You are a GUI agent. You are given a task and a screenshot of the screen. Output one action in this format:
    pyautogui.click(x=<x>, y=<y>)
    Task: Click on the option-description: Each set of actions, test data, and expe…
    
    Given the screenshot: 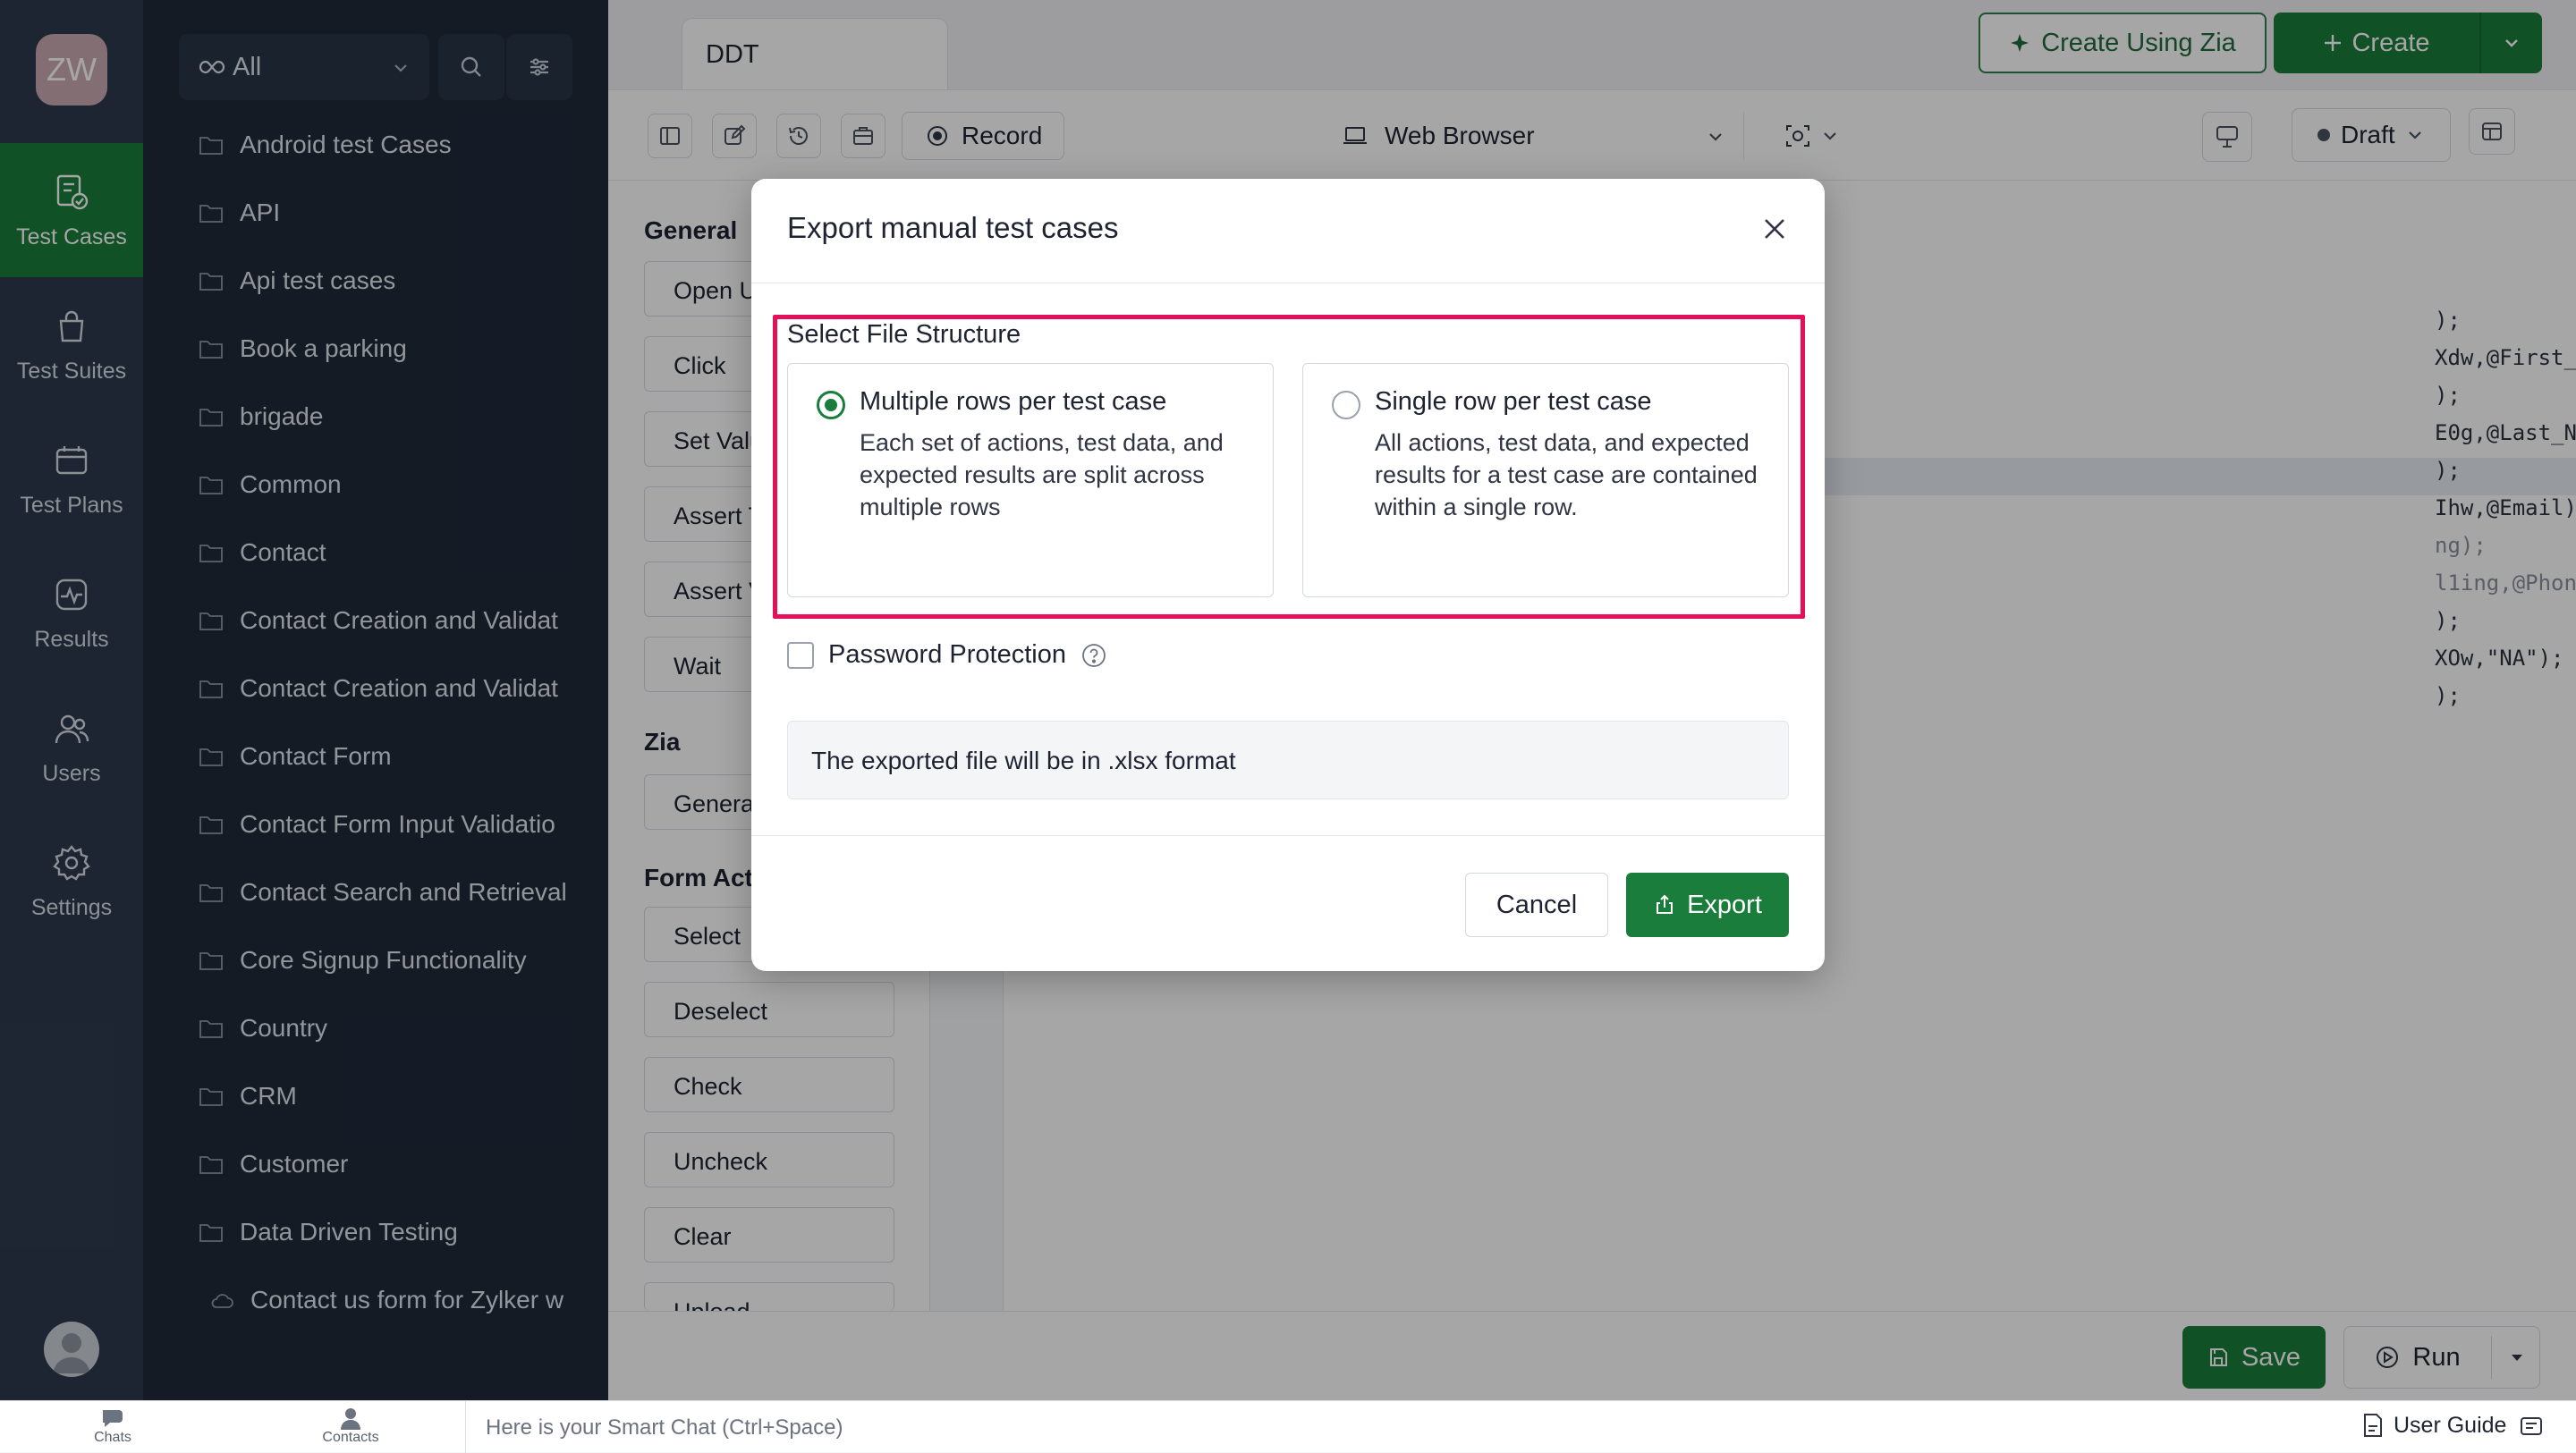 What is the action you would take?
    pyautogui.click(x=1042, y=475)
    